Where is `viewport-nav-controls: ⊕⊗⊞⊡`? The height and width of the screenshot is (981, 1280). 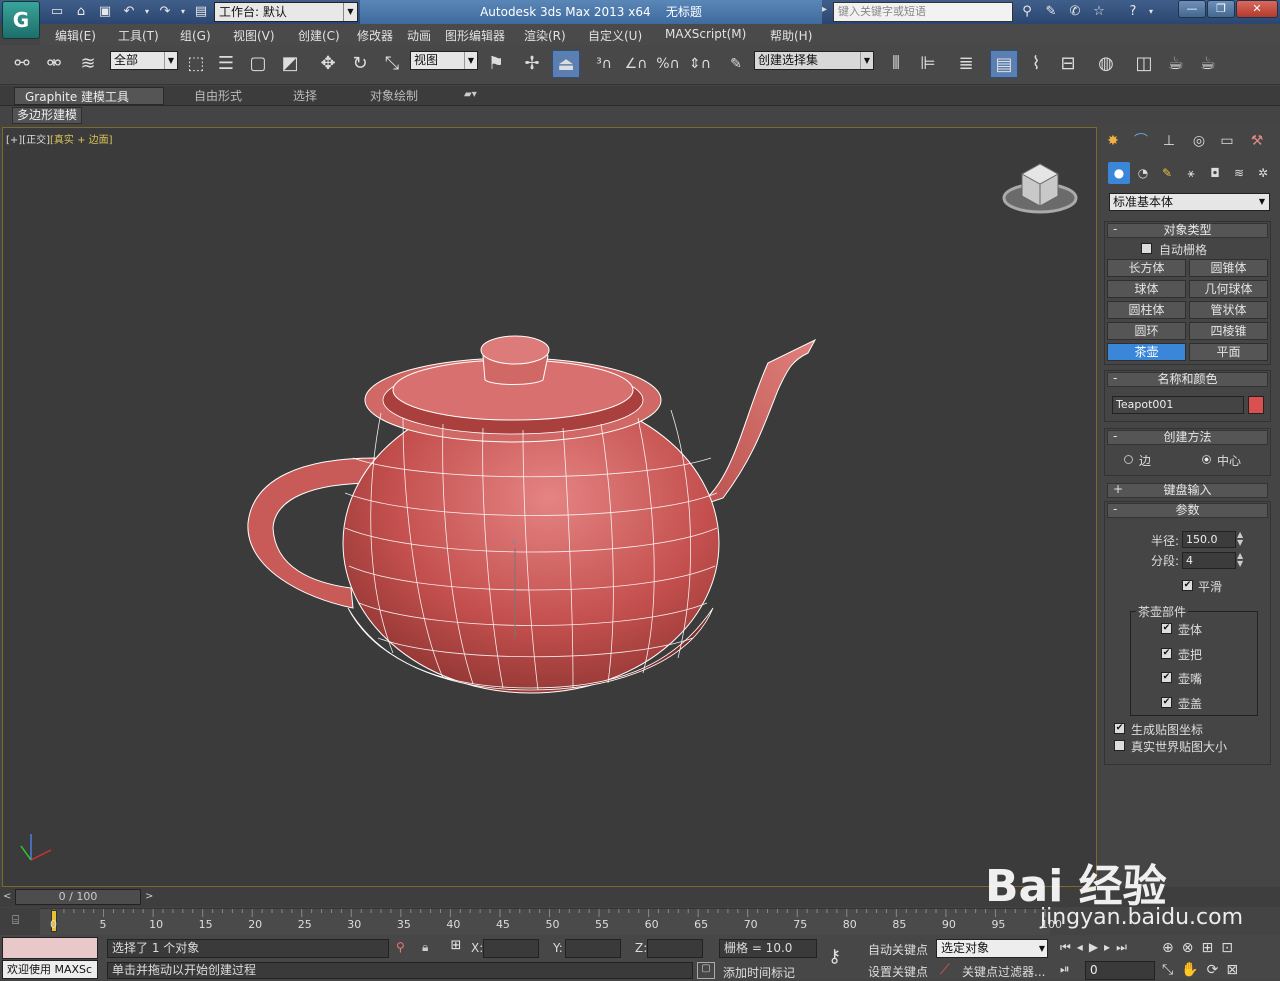 viewport-nav-controls: ⊕⊗⊞⊡ is located at coordinates (1201, 948).